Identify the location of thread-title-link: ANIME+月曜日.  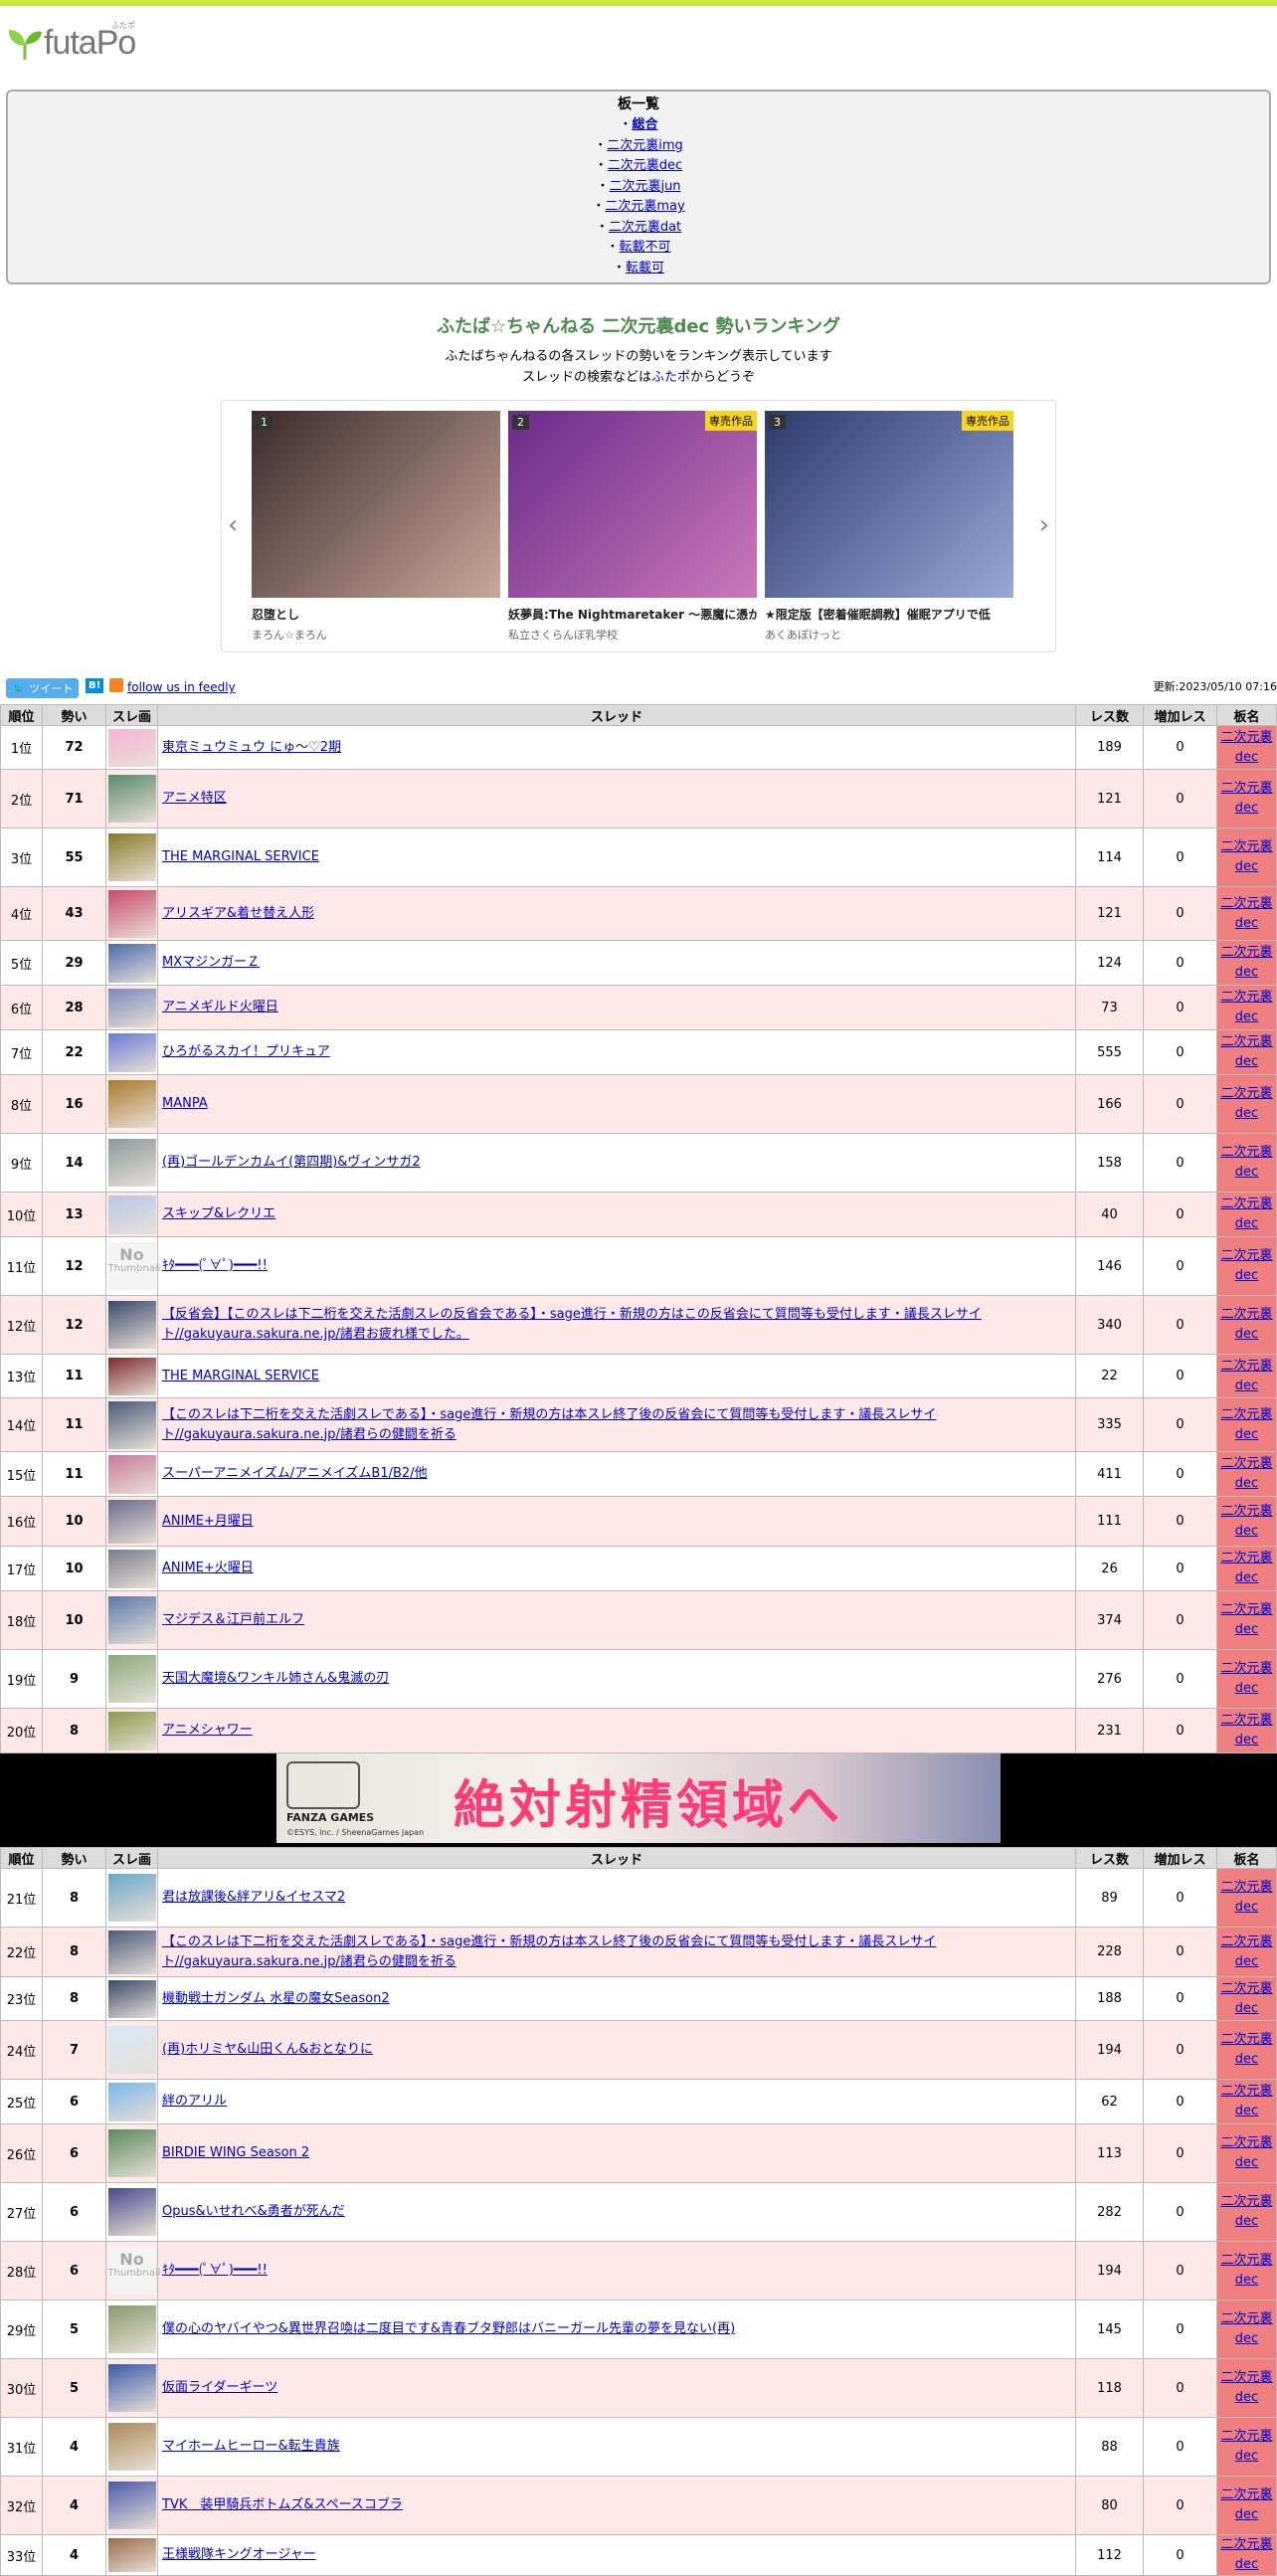
(208, 1521).